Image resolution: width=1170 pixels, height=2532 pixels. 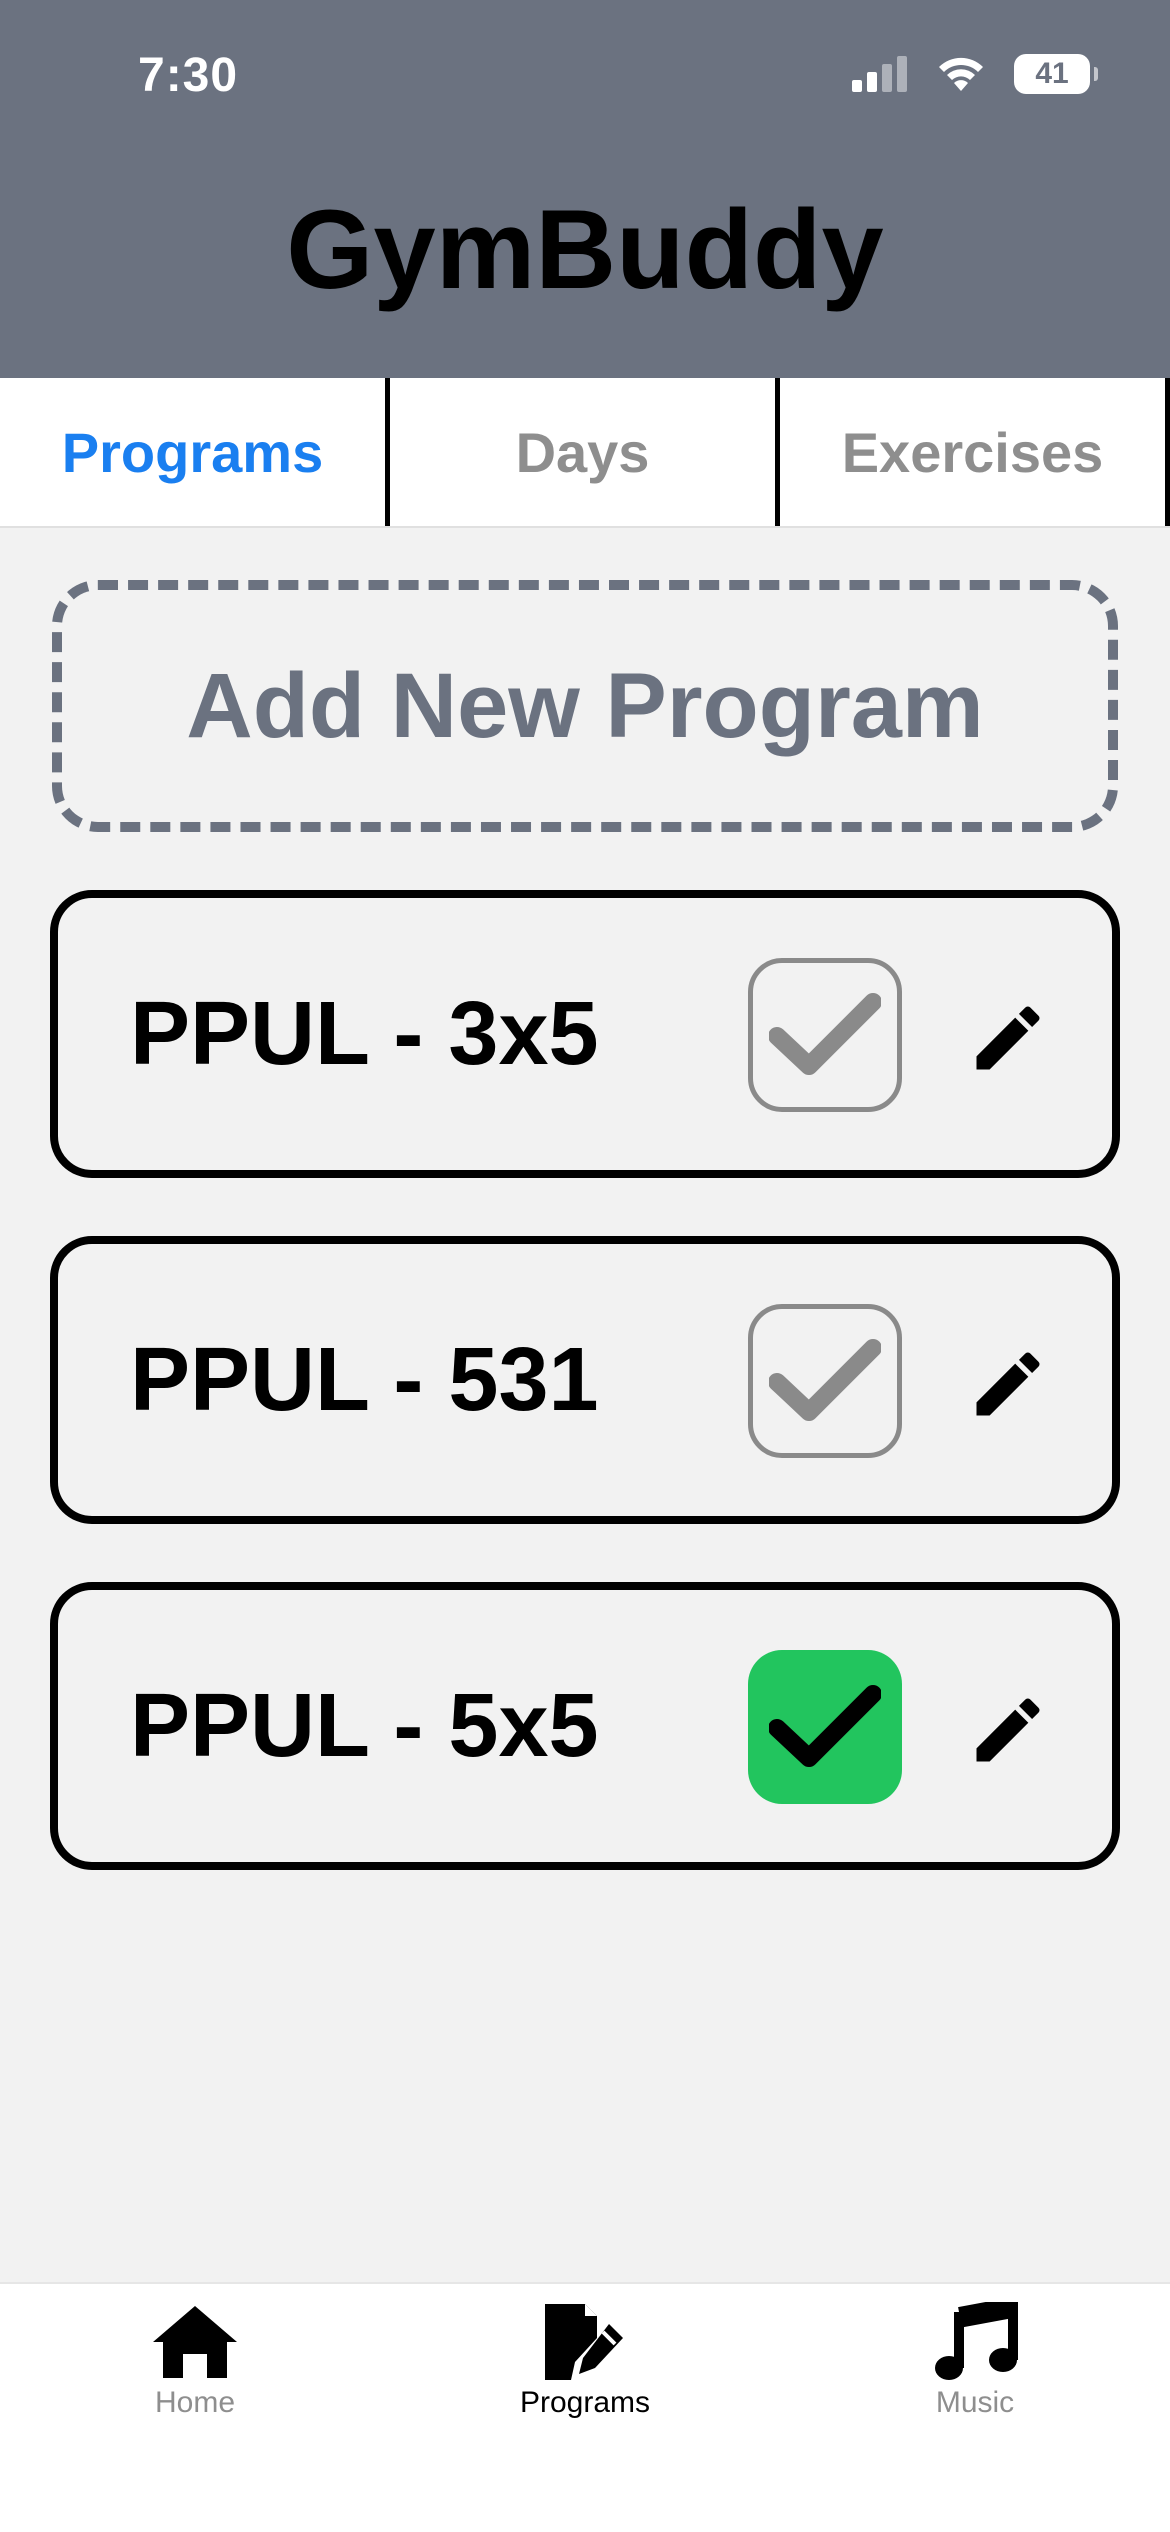 I want to click on edit-document-icon, so click(x=584, y=2342).